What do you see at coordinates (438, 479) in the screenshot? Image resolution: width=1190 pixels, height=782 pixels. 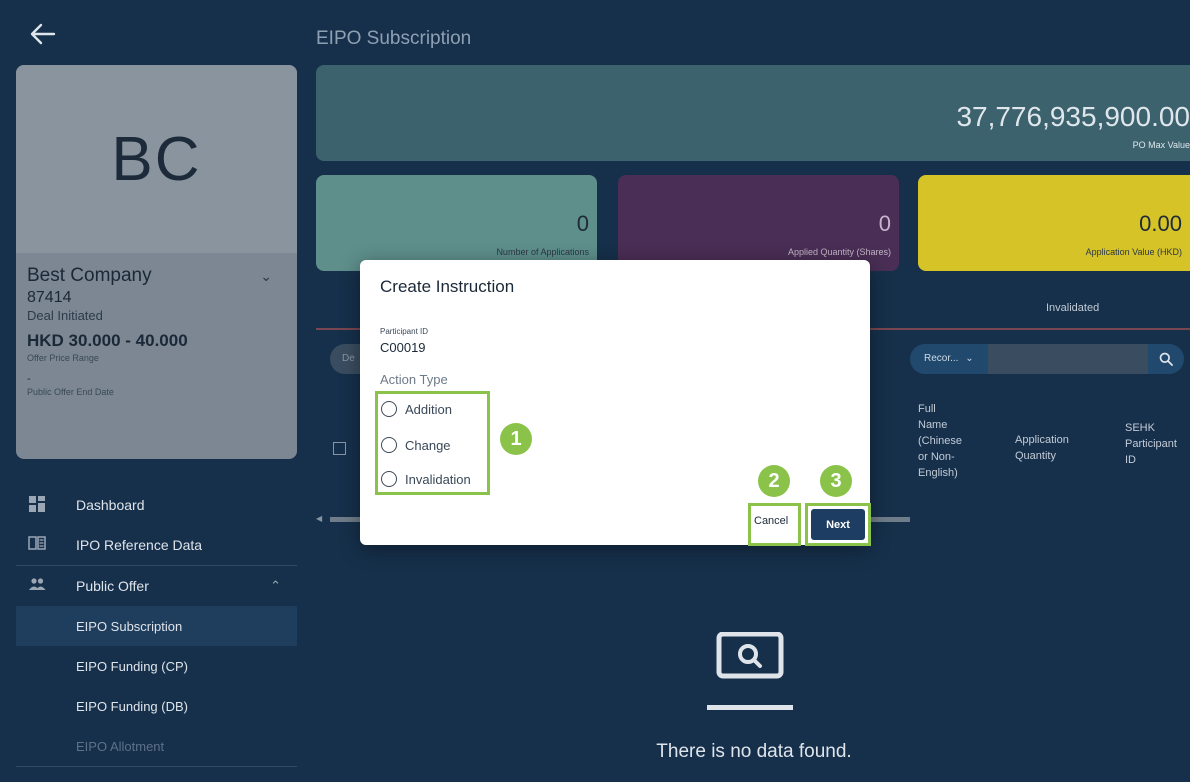 I see `radio-label: Invalidation` at bounding box center [438, 479].